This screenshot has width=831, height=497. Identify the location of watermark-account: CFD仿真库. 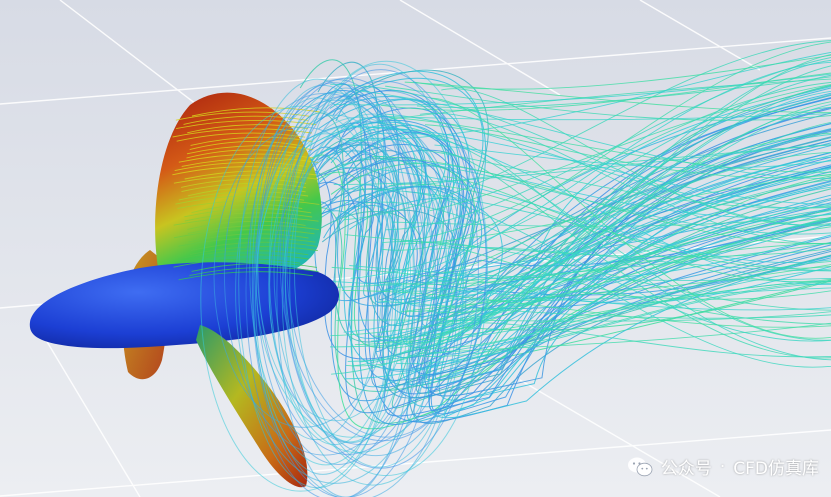
(776, 469).